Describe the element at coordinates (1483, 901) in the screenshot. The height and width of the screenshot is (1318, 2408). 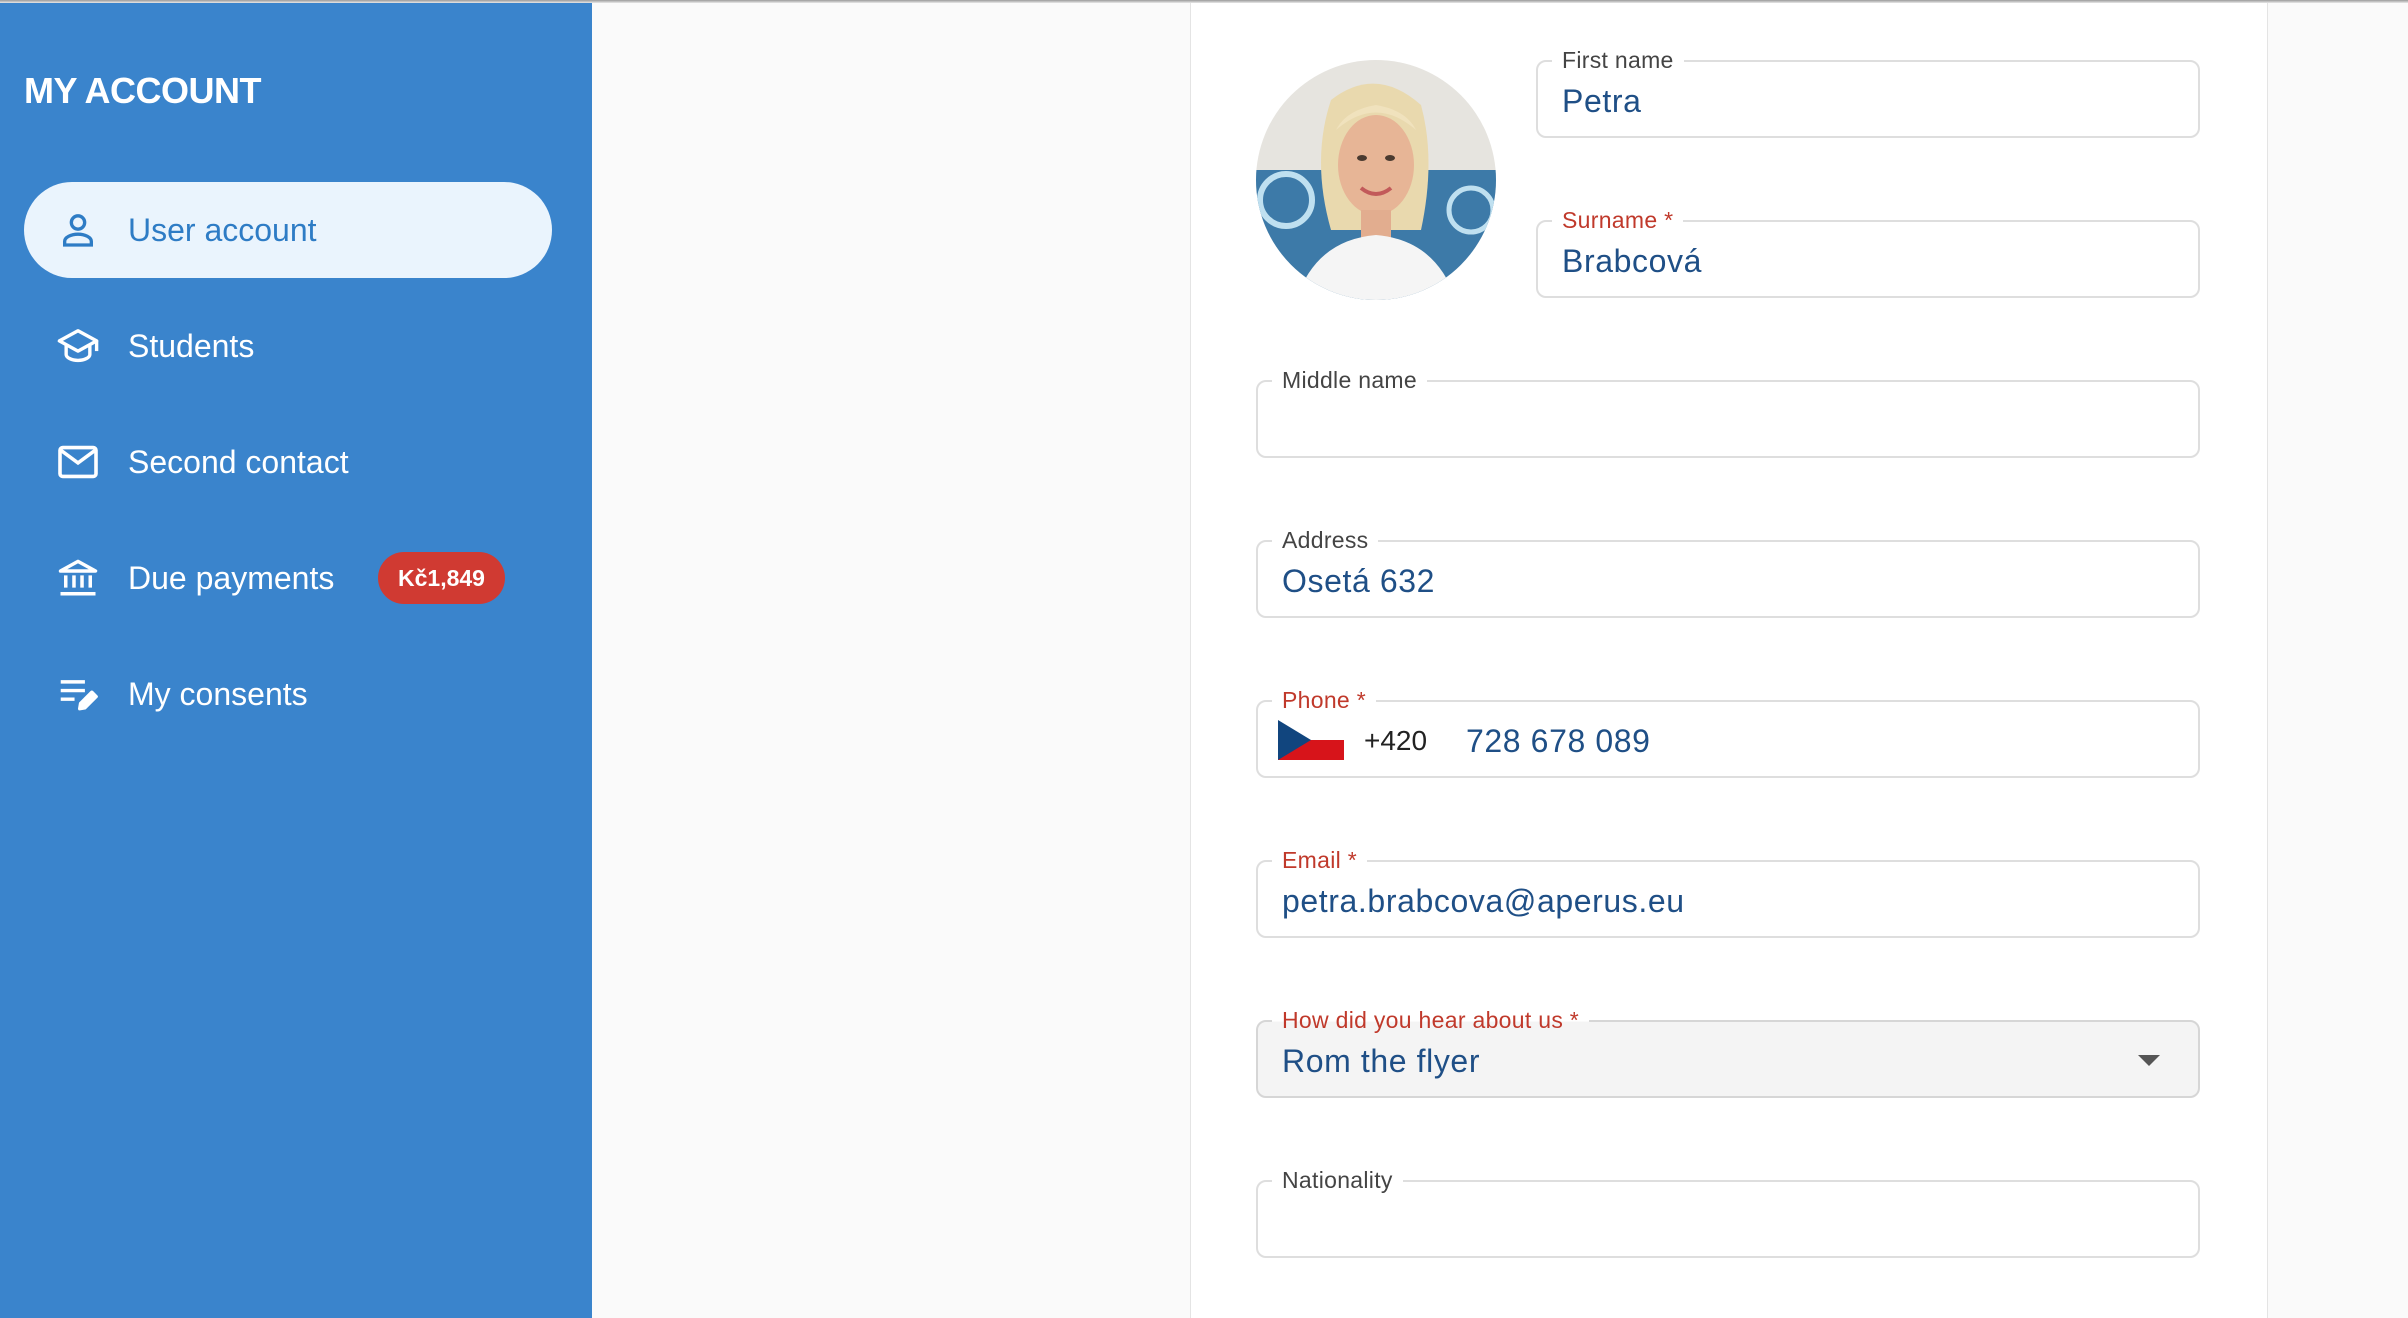
I see `email-value: petra.brabcova@aperus.eu` at that location.